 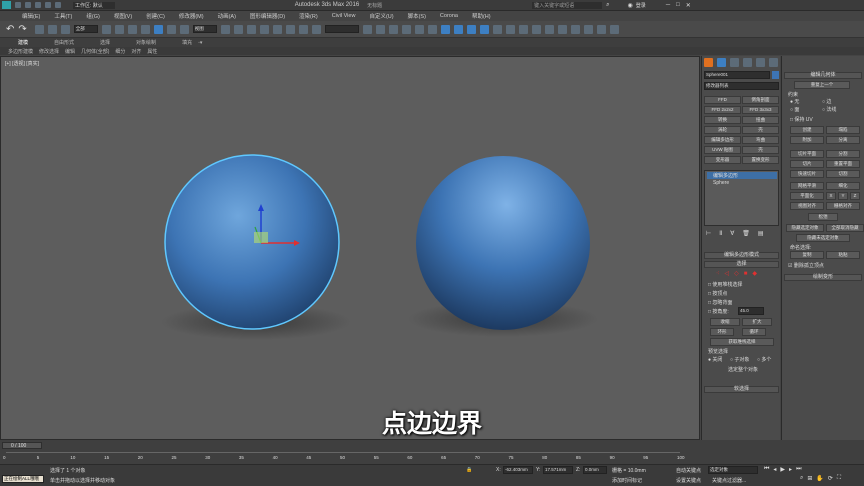 I want to click on layer-icon, so click(x=393, y=29).